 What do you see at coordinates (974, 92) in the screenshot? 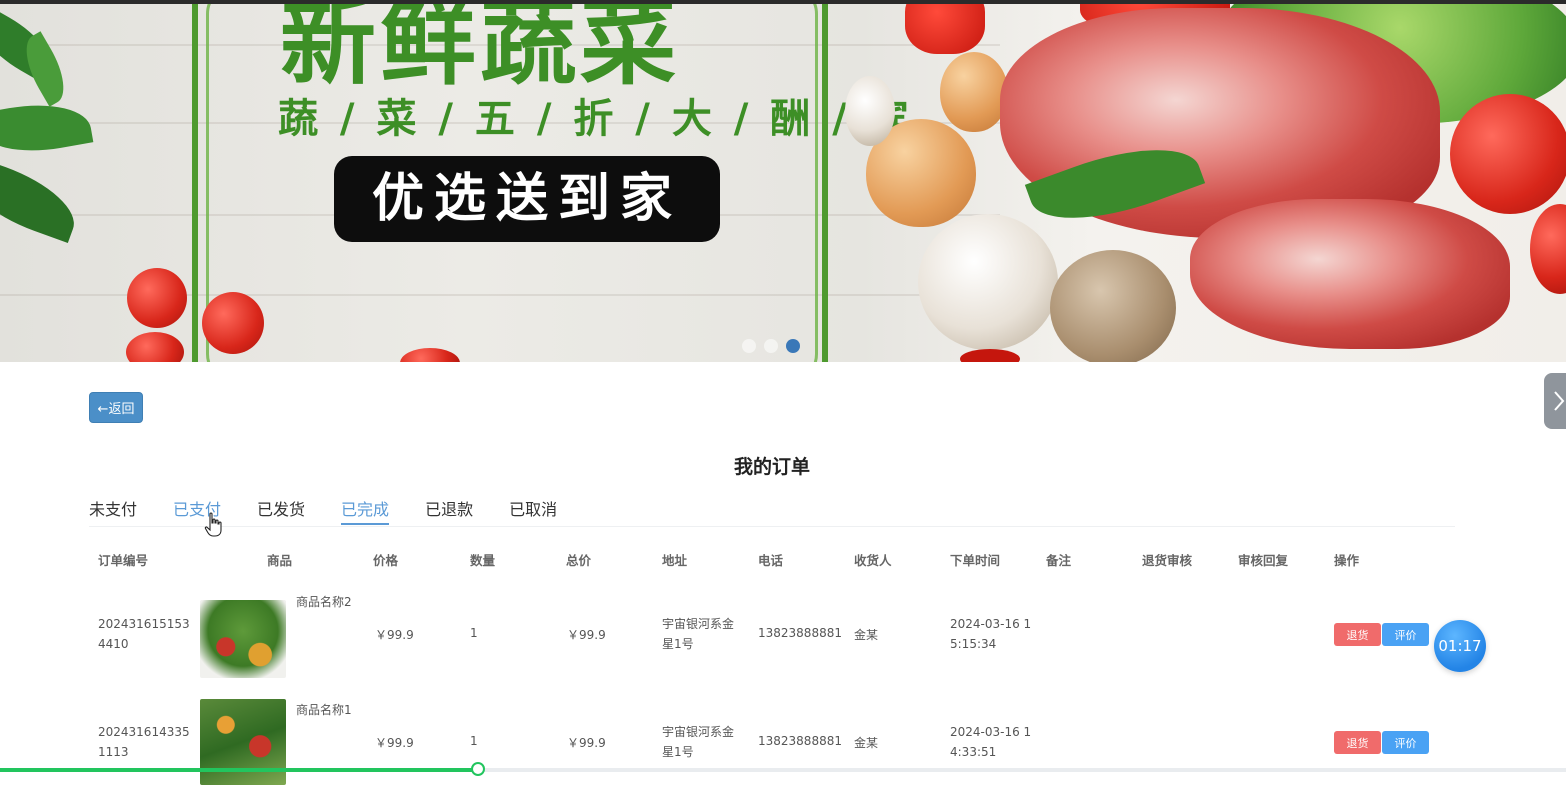
I see `egg-image` at bounding box center [974, 92].